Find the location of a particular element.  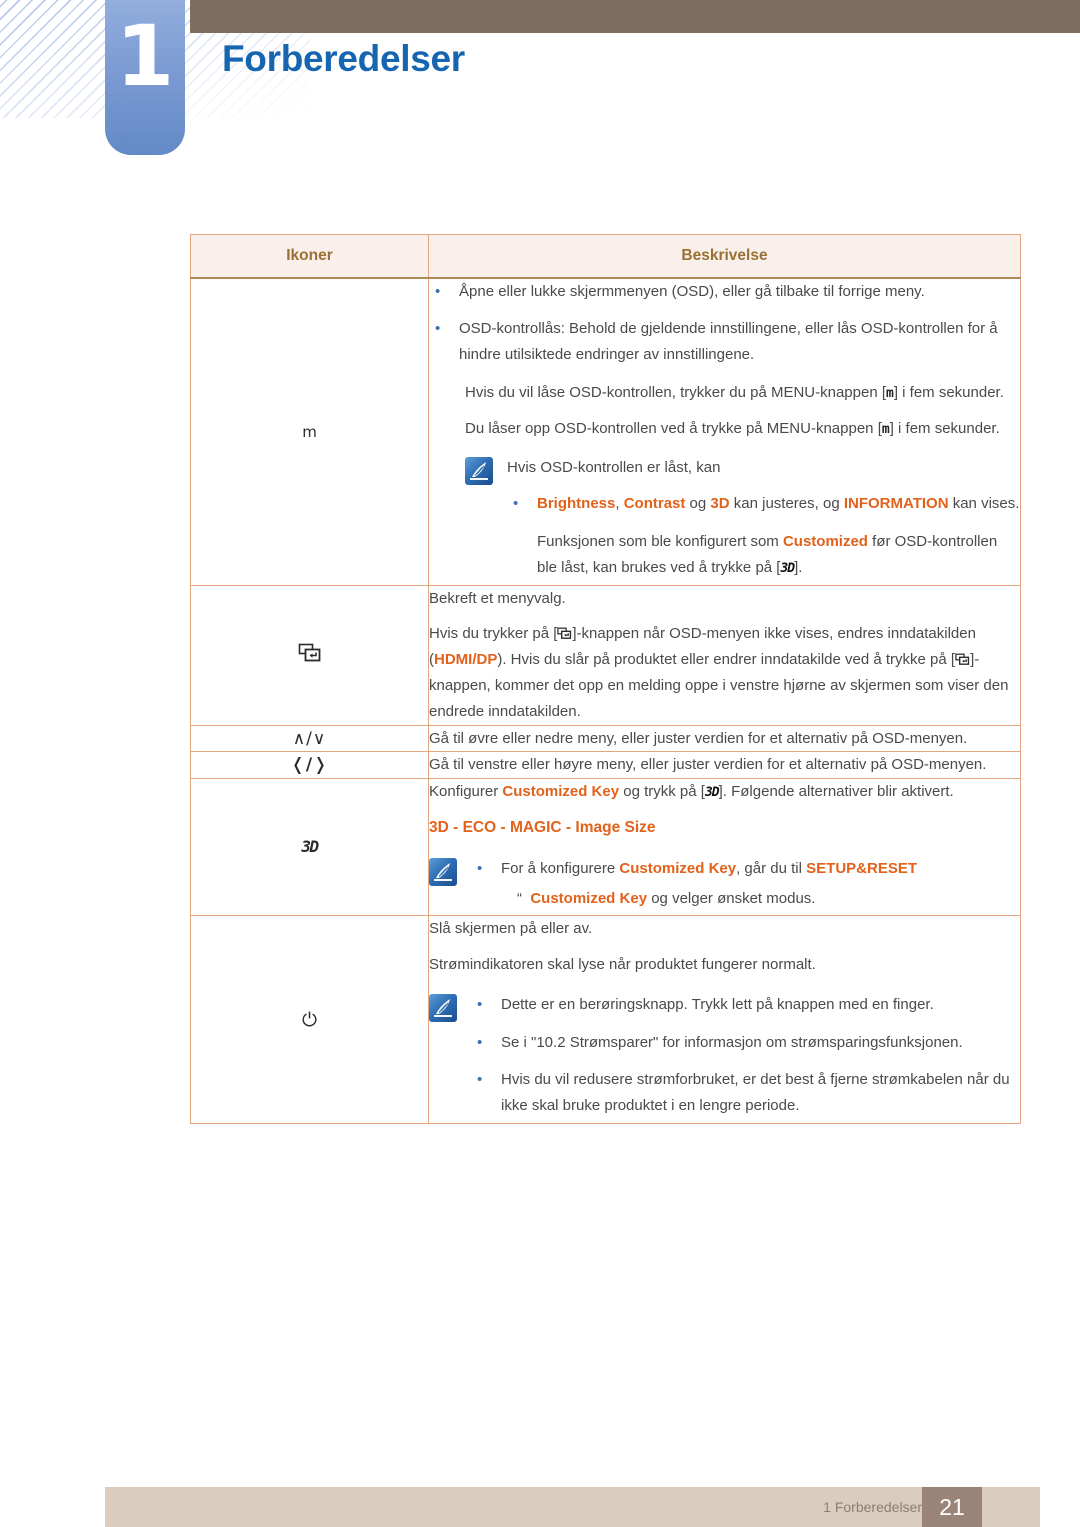

text-fragment: Funksjonen som ble konfigurert som is located at coordinates (660, 542).